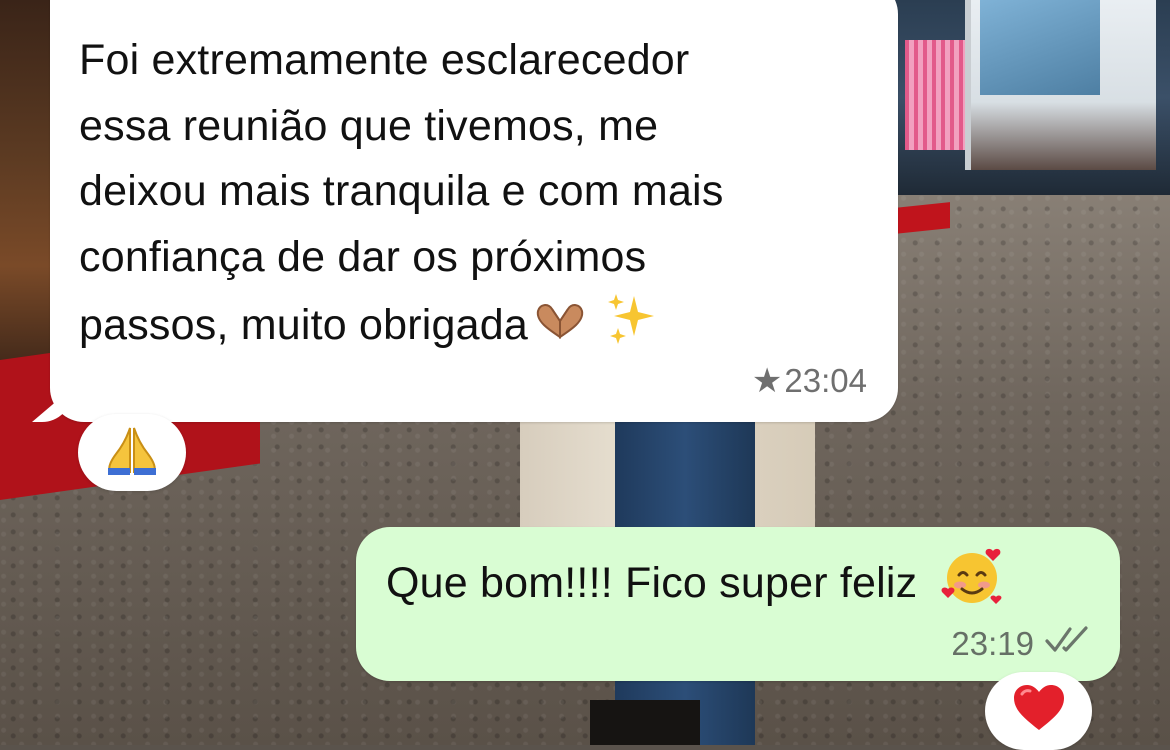 This screenshot has height=750, width=1170. Describe the element at coordinates (1068, 644) in the screenshot. I see `read-double-check-icon` at that location.